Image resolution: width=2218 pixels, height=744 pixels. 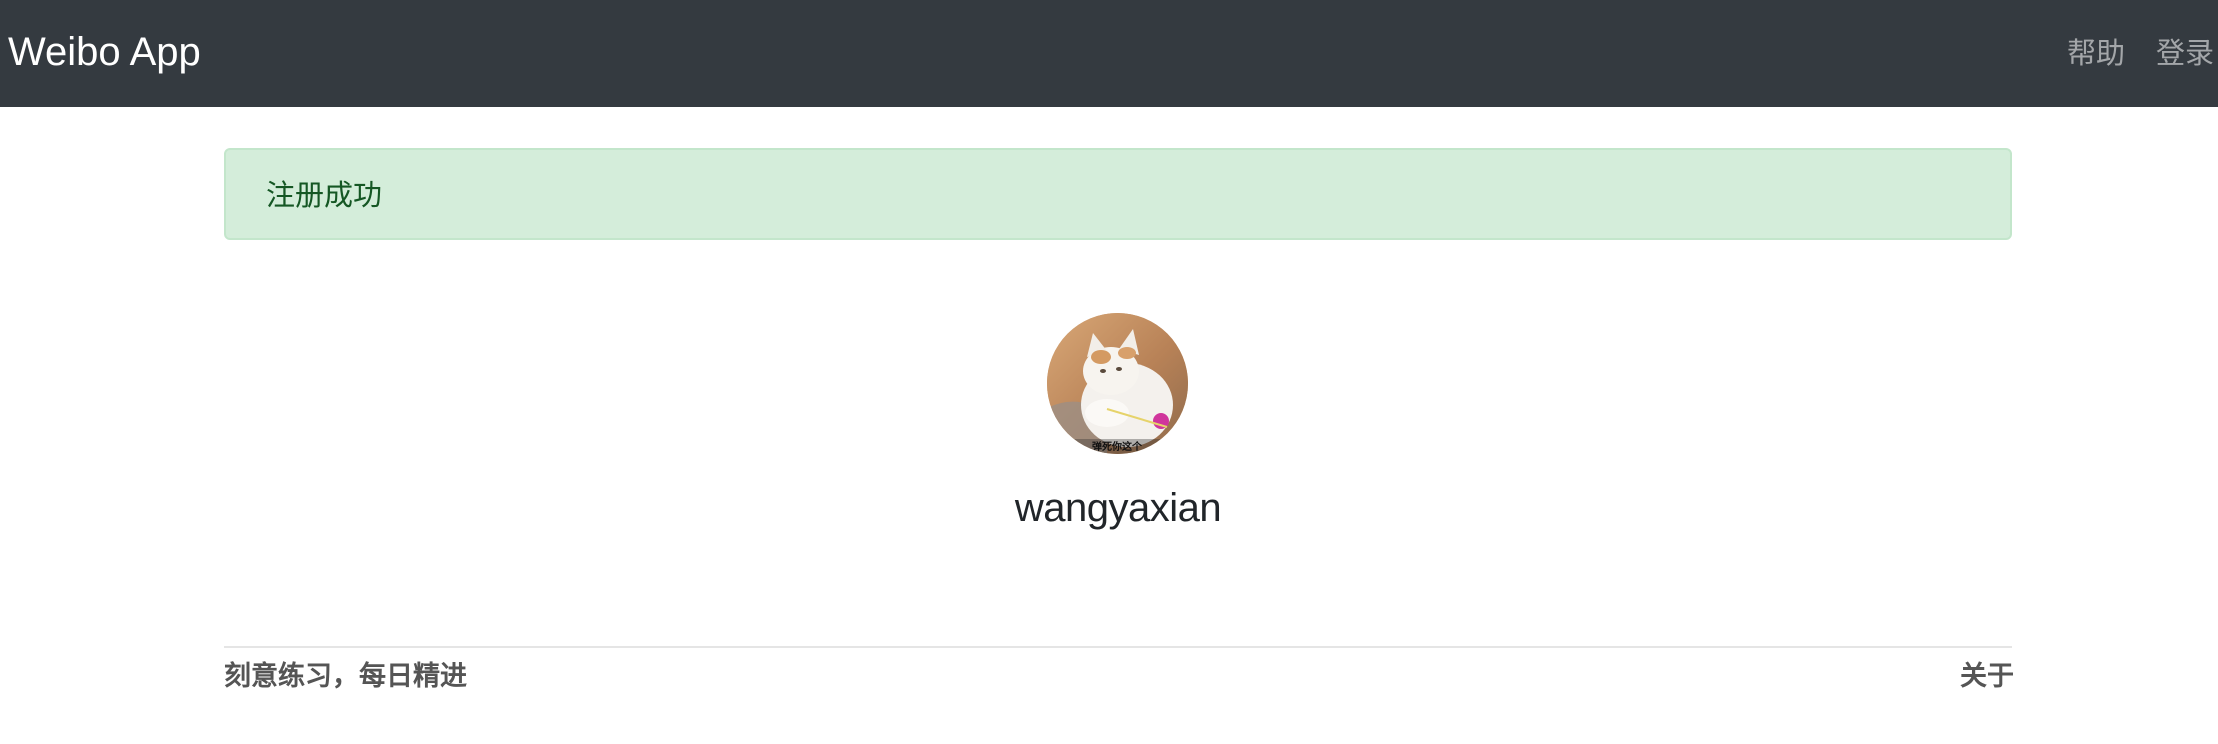 I want to click on user-avatar: 弹死你这个, so click(x=1117, y=383).